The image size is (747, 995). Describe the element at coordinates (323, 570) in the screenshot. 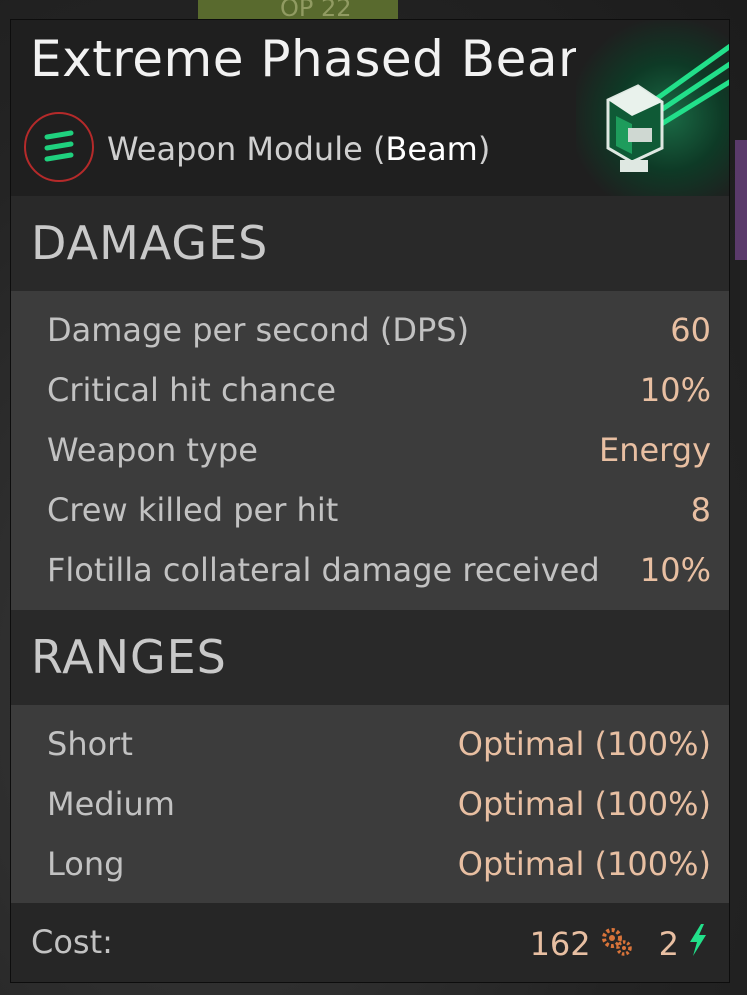

I see `stat-label: Flotilla collateral damage received` at that location.